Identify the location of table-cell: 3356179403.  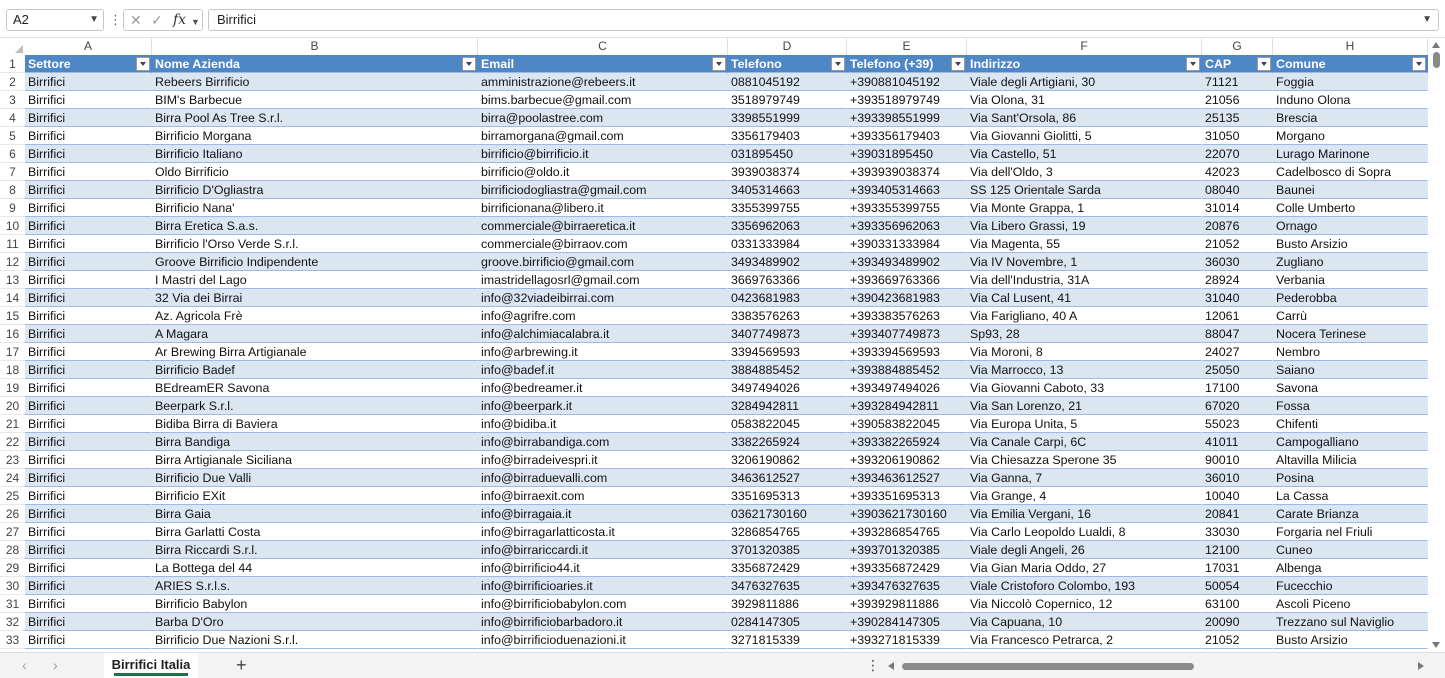
(787, 136).